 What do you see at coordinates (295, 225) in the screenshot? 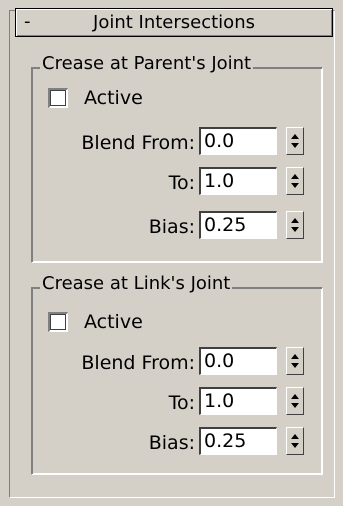
I see `bias-spinner-parent` at bounding box center [295, 225].